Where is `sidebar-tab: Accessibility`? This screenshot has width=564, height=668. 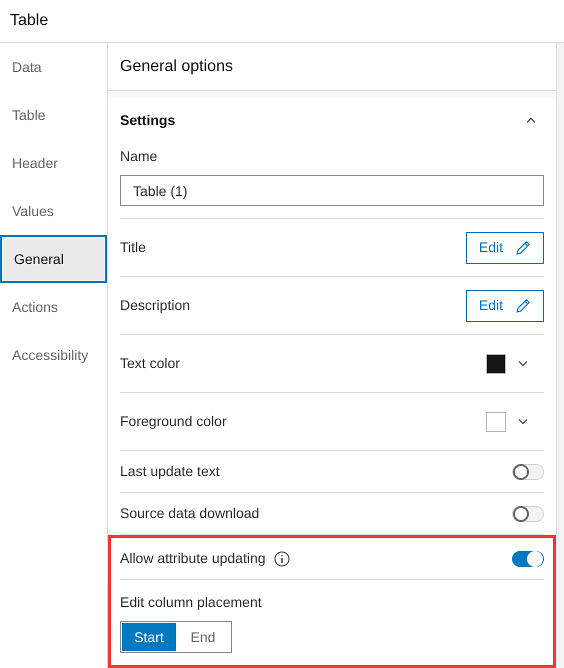 sidebar-tab: Accessibility is located at coordinates (53, 355).